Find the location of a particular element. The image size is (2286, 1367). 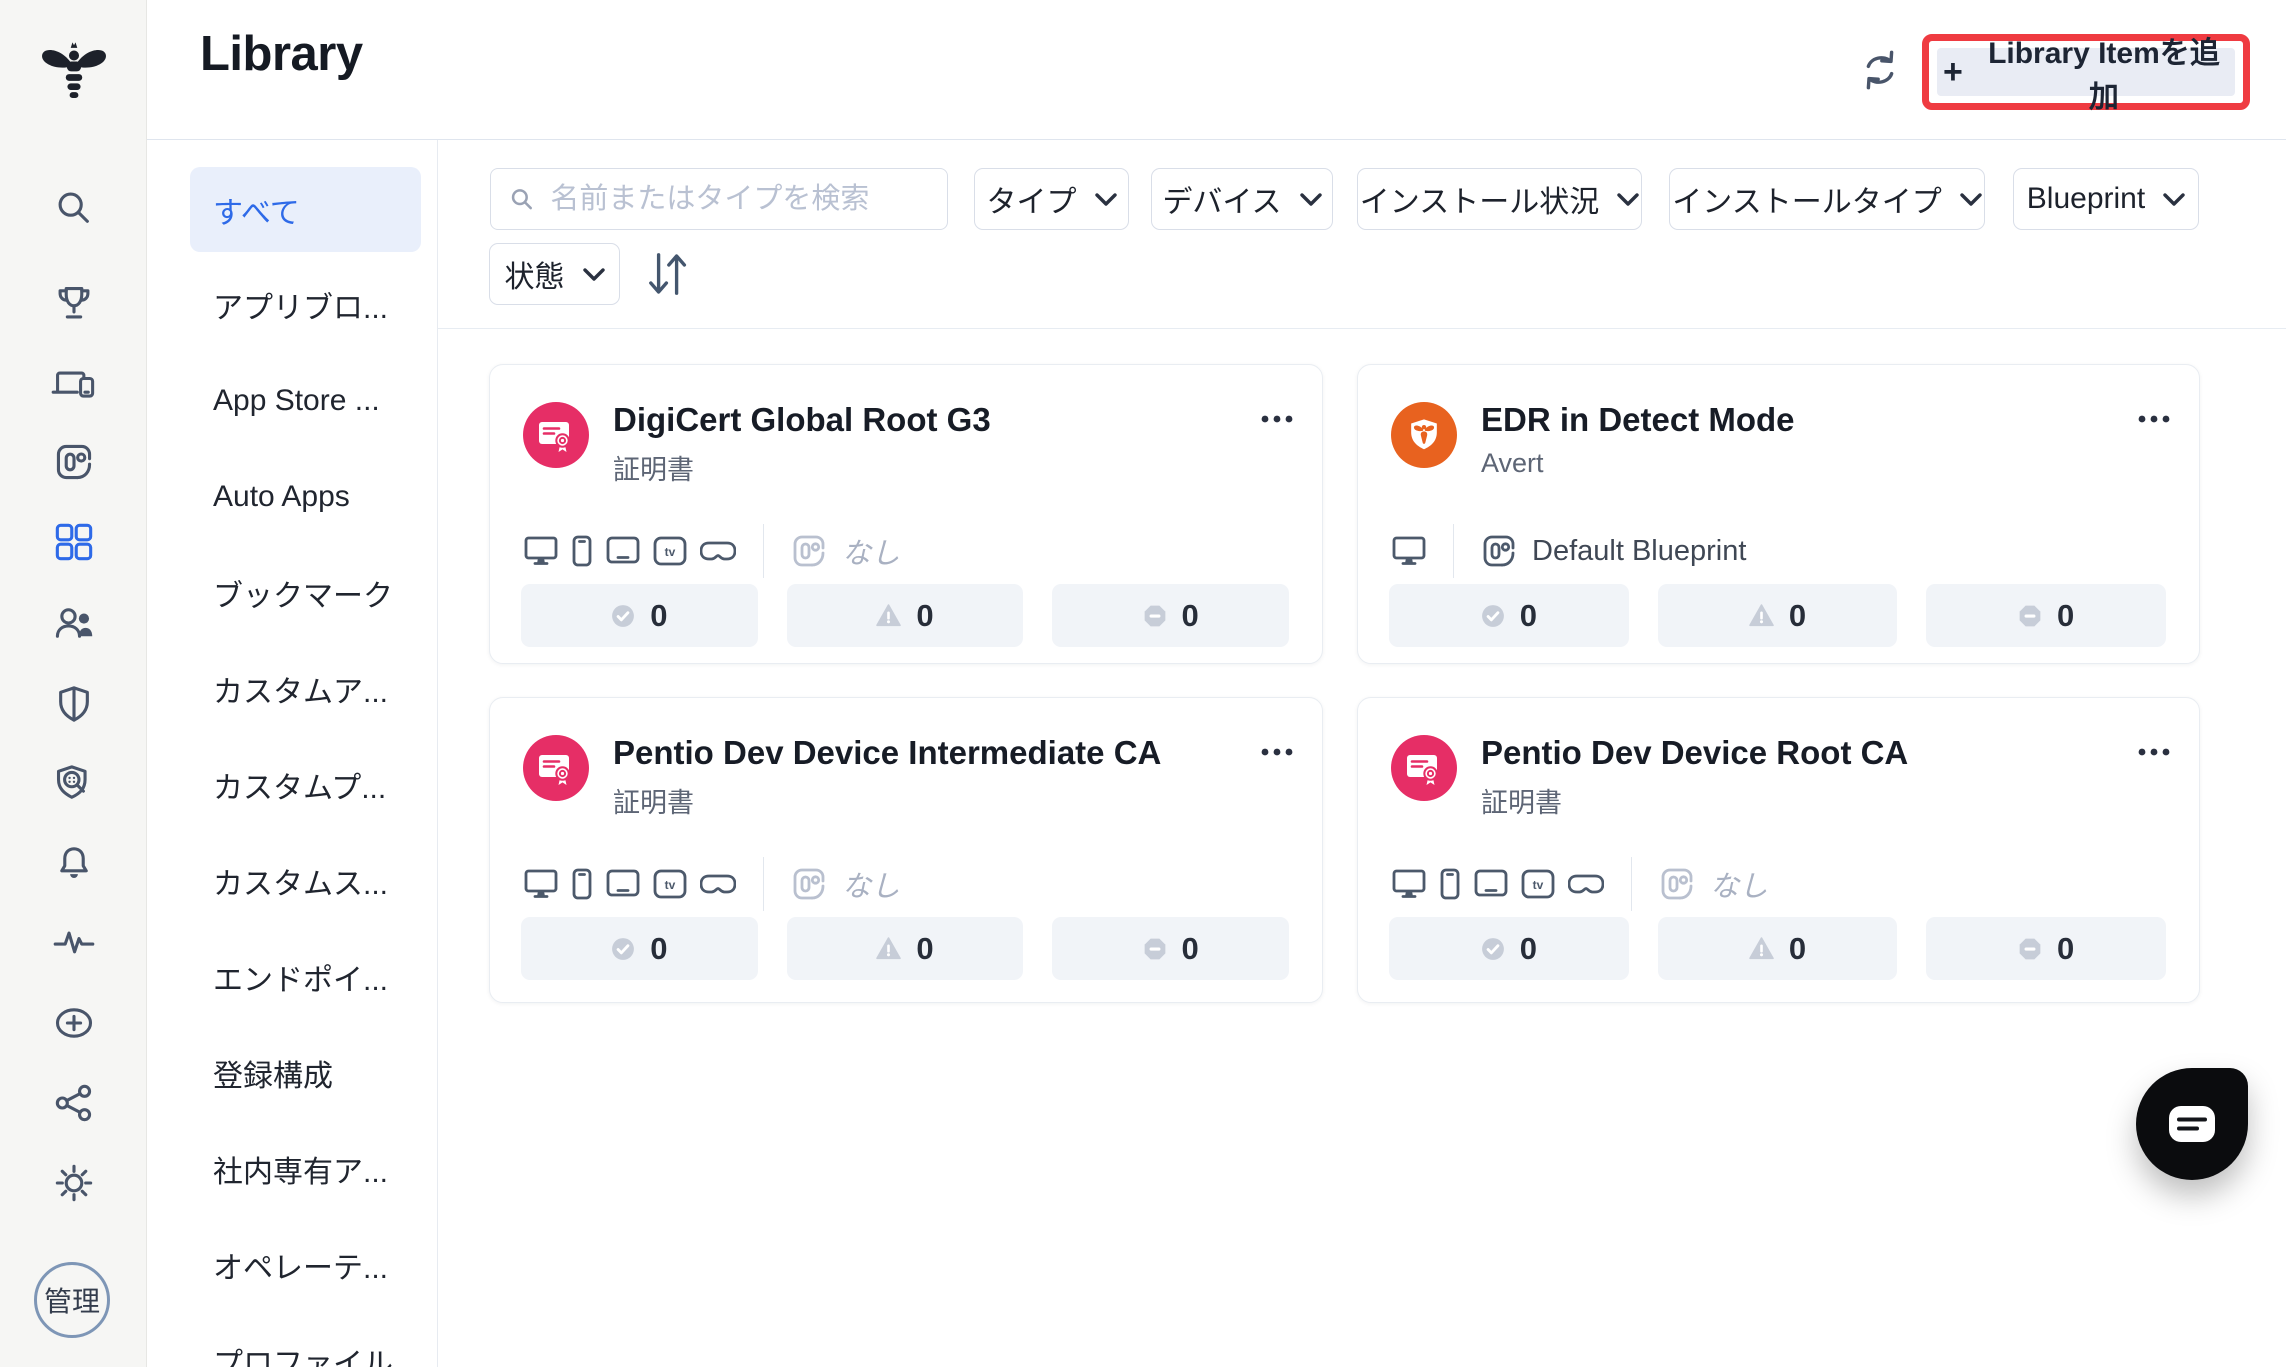

chat-launcher is located at coordinates (2192, 1124).